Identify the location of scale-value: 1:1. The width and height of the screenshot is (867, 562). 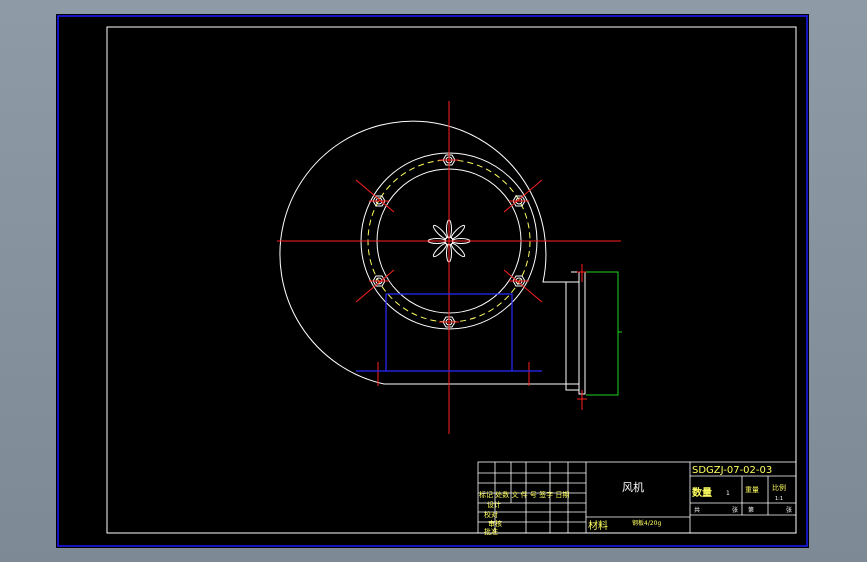
(779, 499).